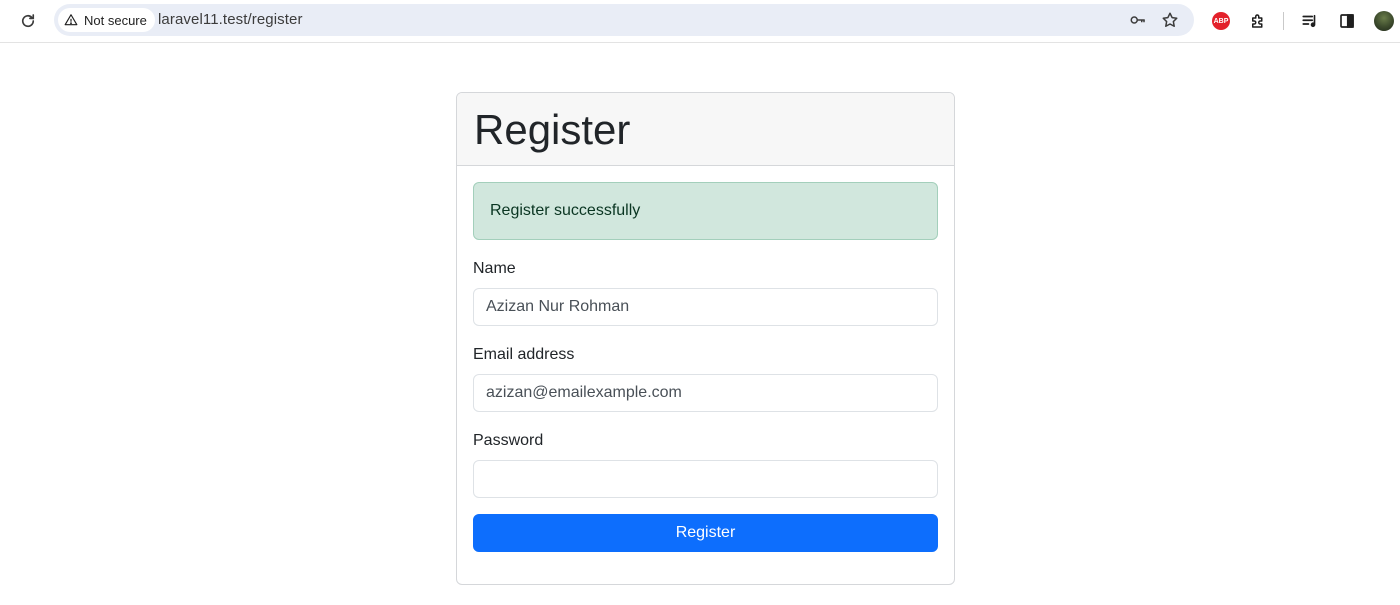  Describe the element at coordinates (1138, 20) in the screenshot. I see `key-icon` at that location.